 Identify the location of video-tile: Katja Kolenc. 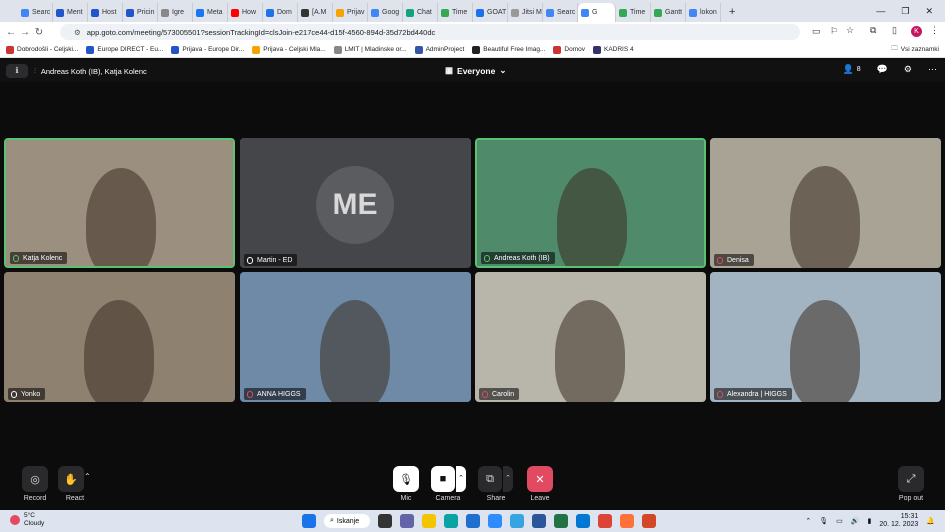
(119, 203).